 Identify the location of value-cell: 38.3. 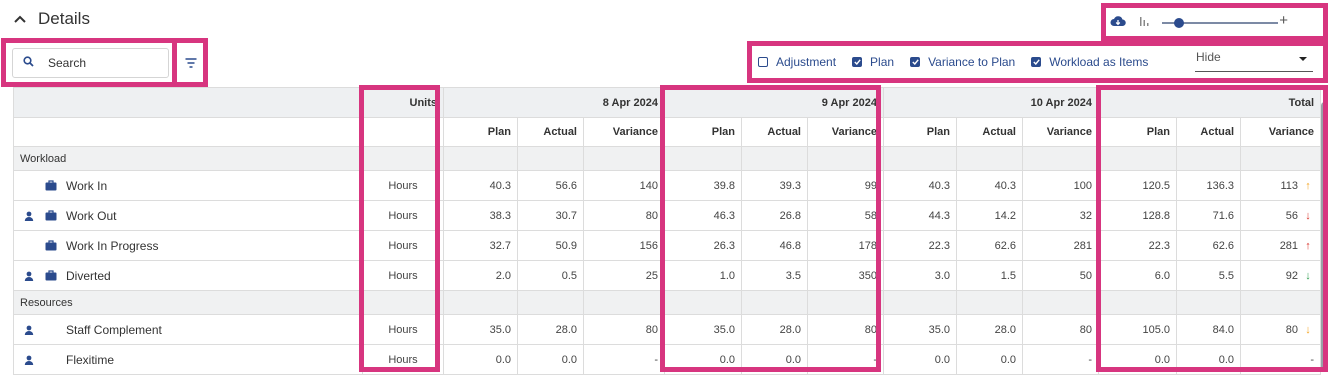
(480, 215).